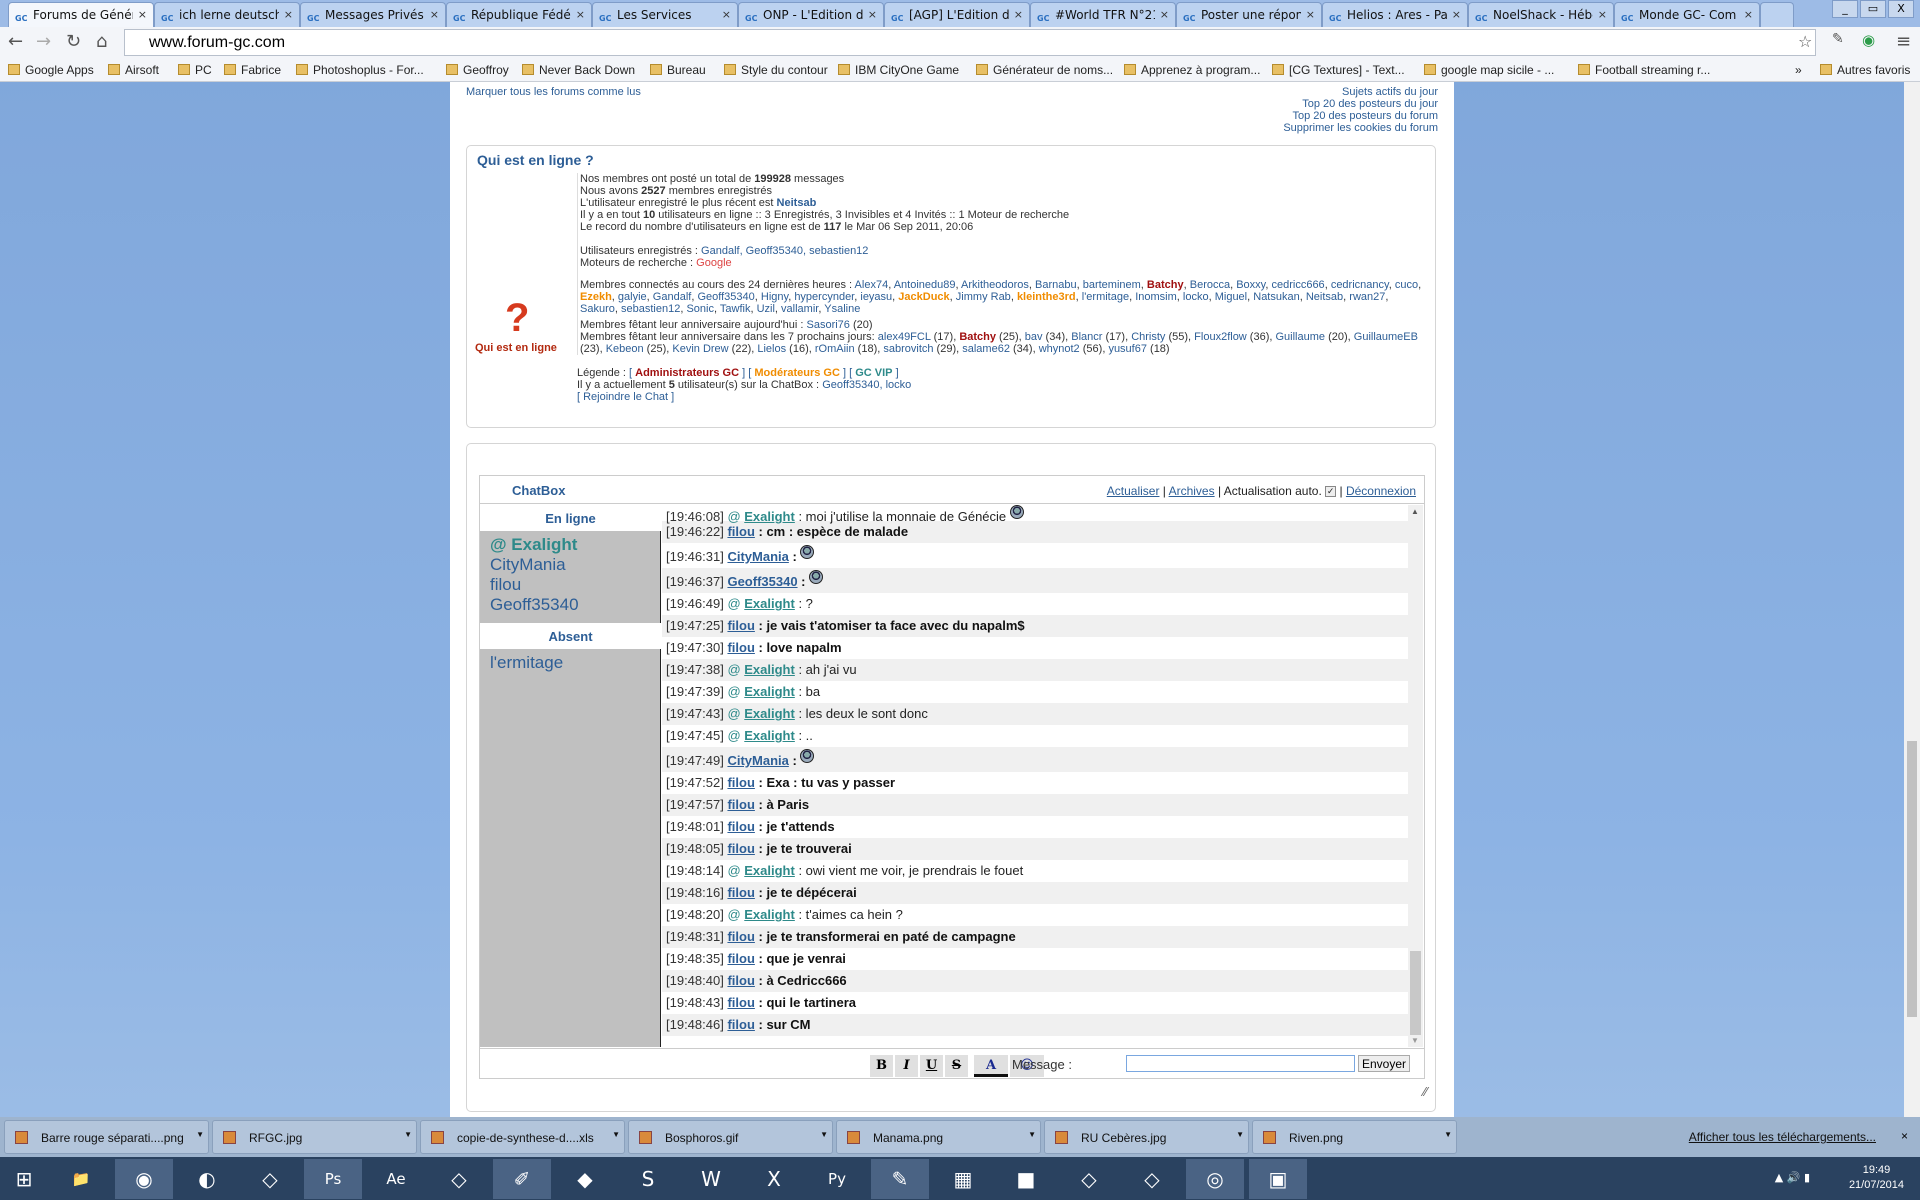  Describe the element at coordinates (1146, 1137) in the screenshot. I see `download-item: RU Cebères.jpg ▼` at that location.